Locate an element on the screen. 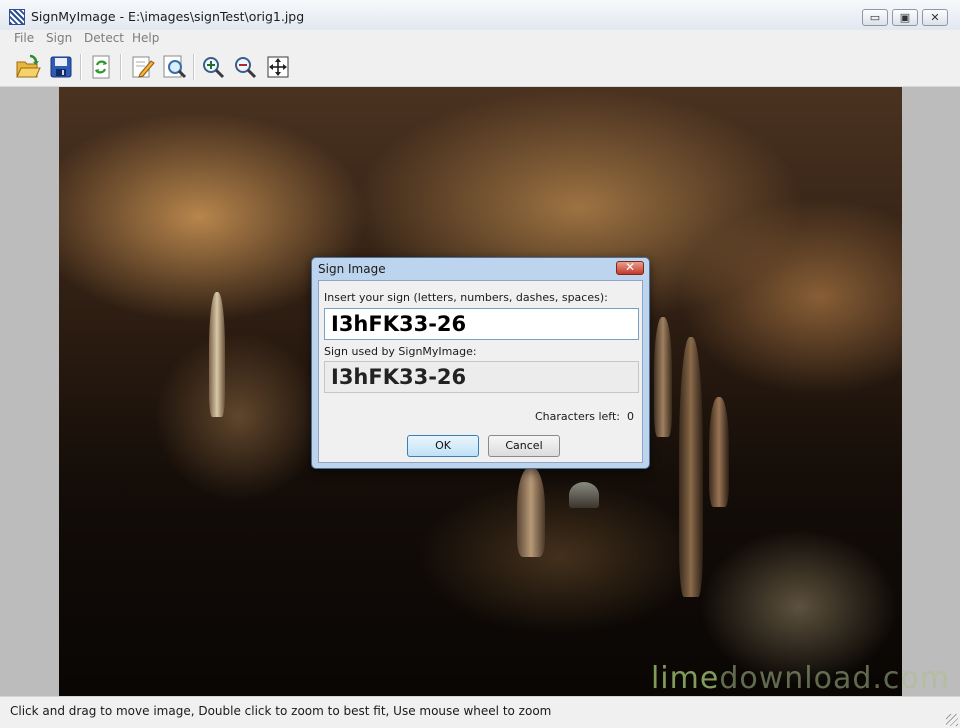 The image size is (960, 728). watermark-domain: download.com is located at coordinates (834, 678).